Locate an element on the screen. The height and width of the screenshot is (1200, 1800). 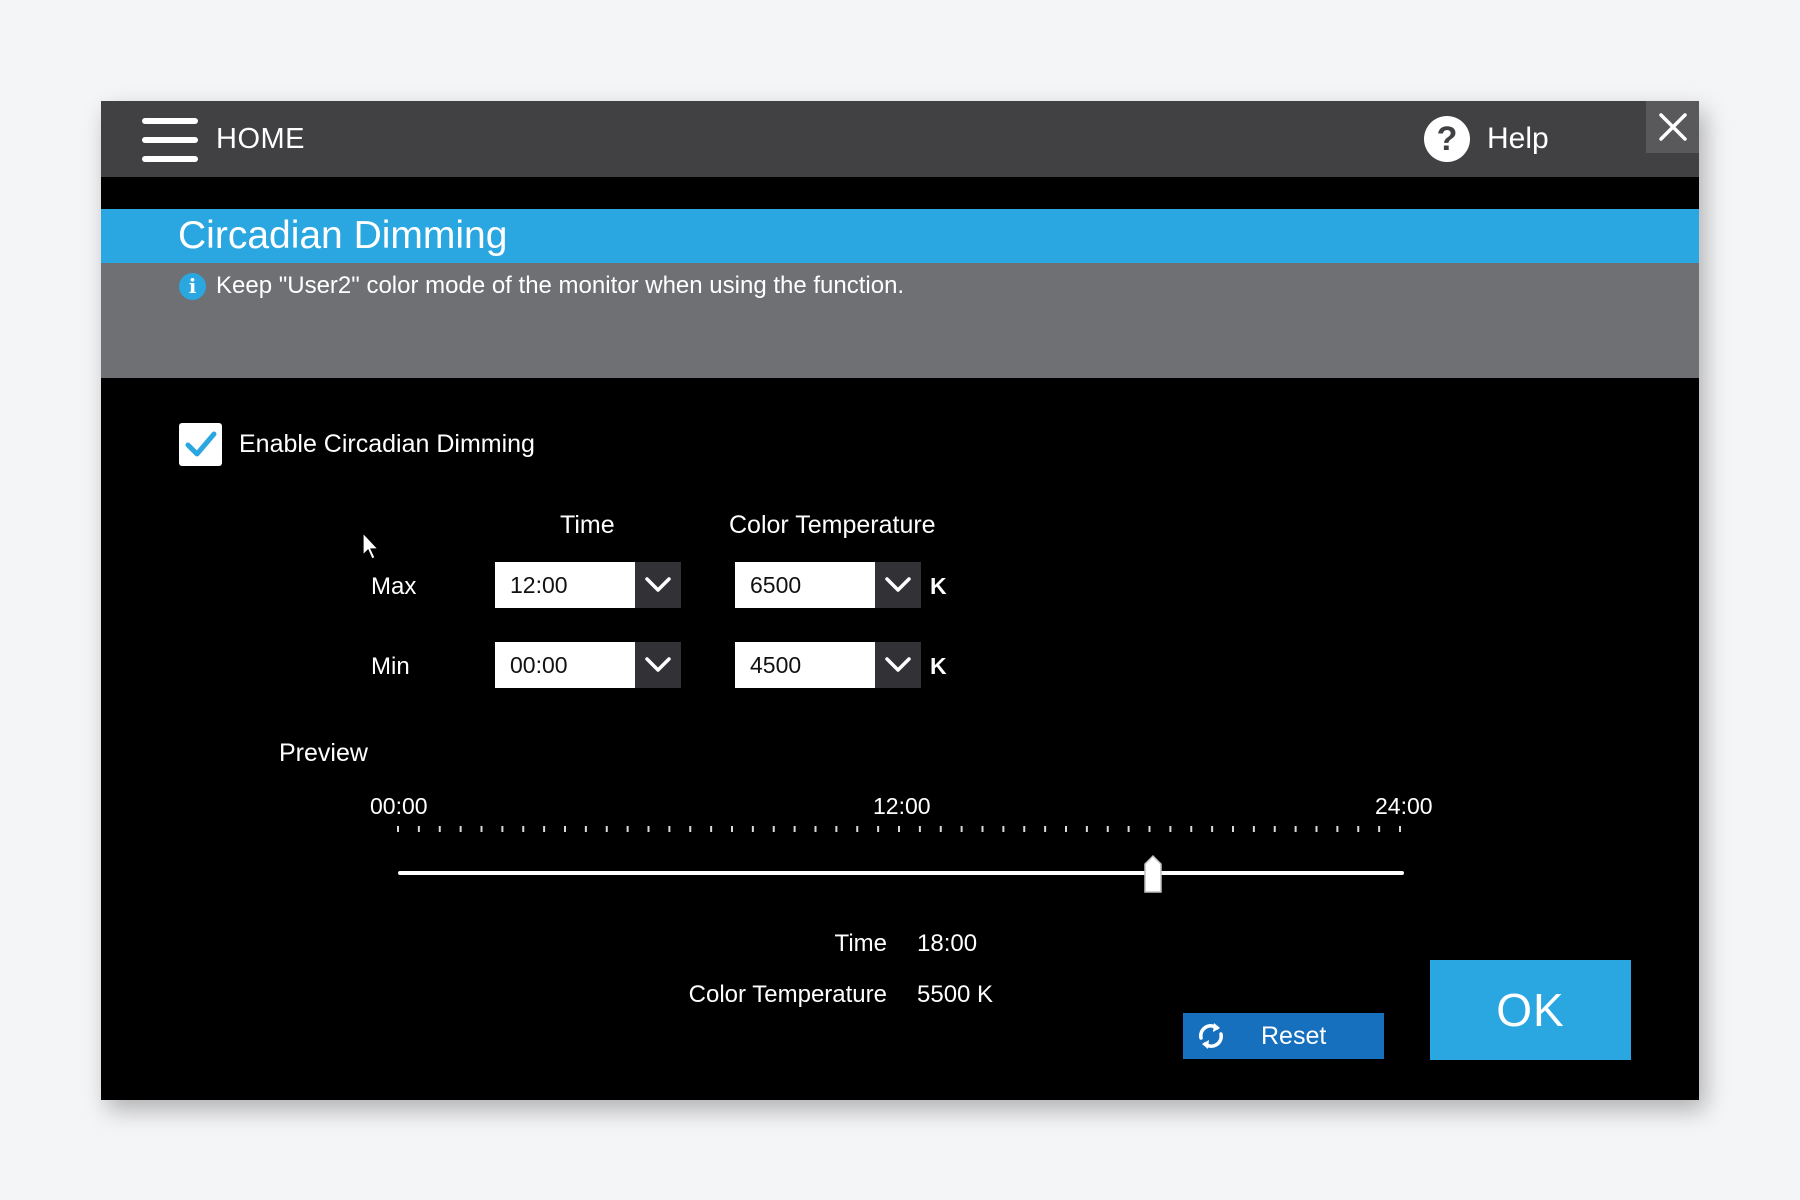
axis-label-mid: 12:00 is located at coordinates (902, 806).